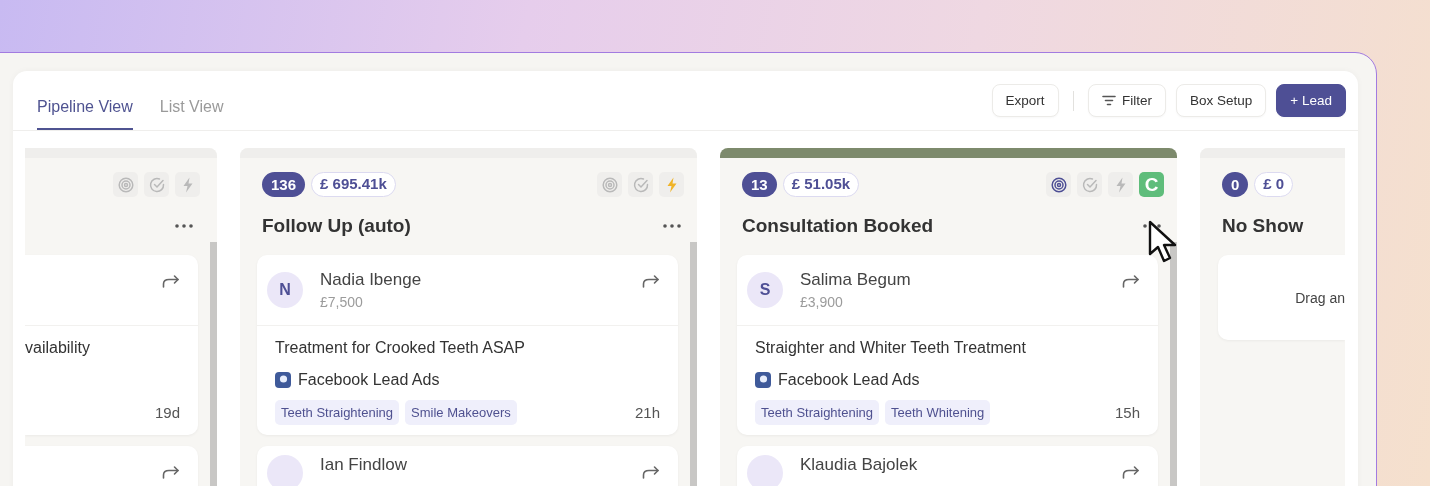  I want to click on lead-title: Straighter and Whiter Teeth Treatment, so click(891, 348).